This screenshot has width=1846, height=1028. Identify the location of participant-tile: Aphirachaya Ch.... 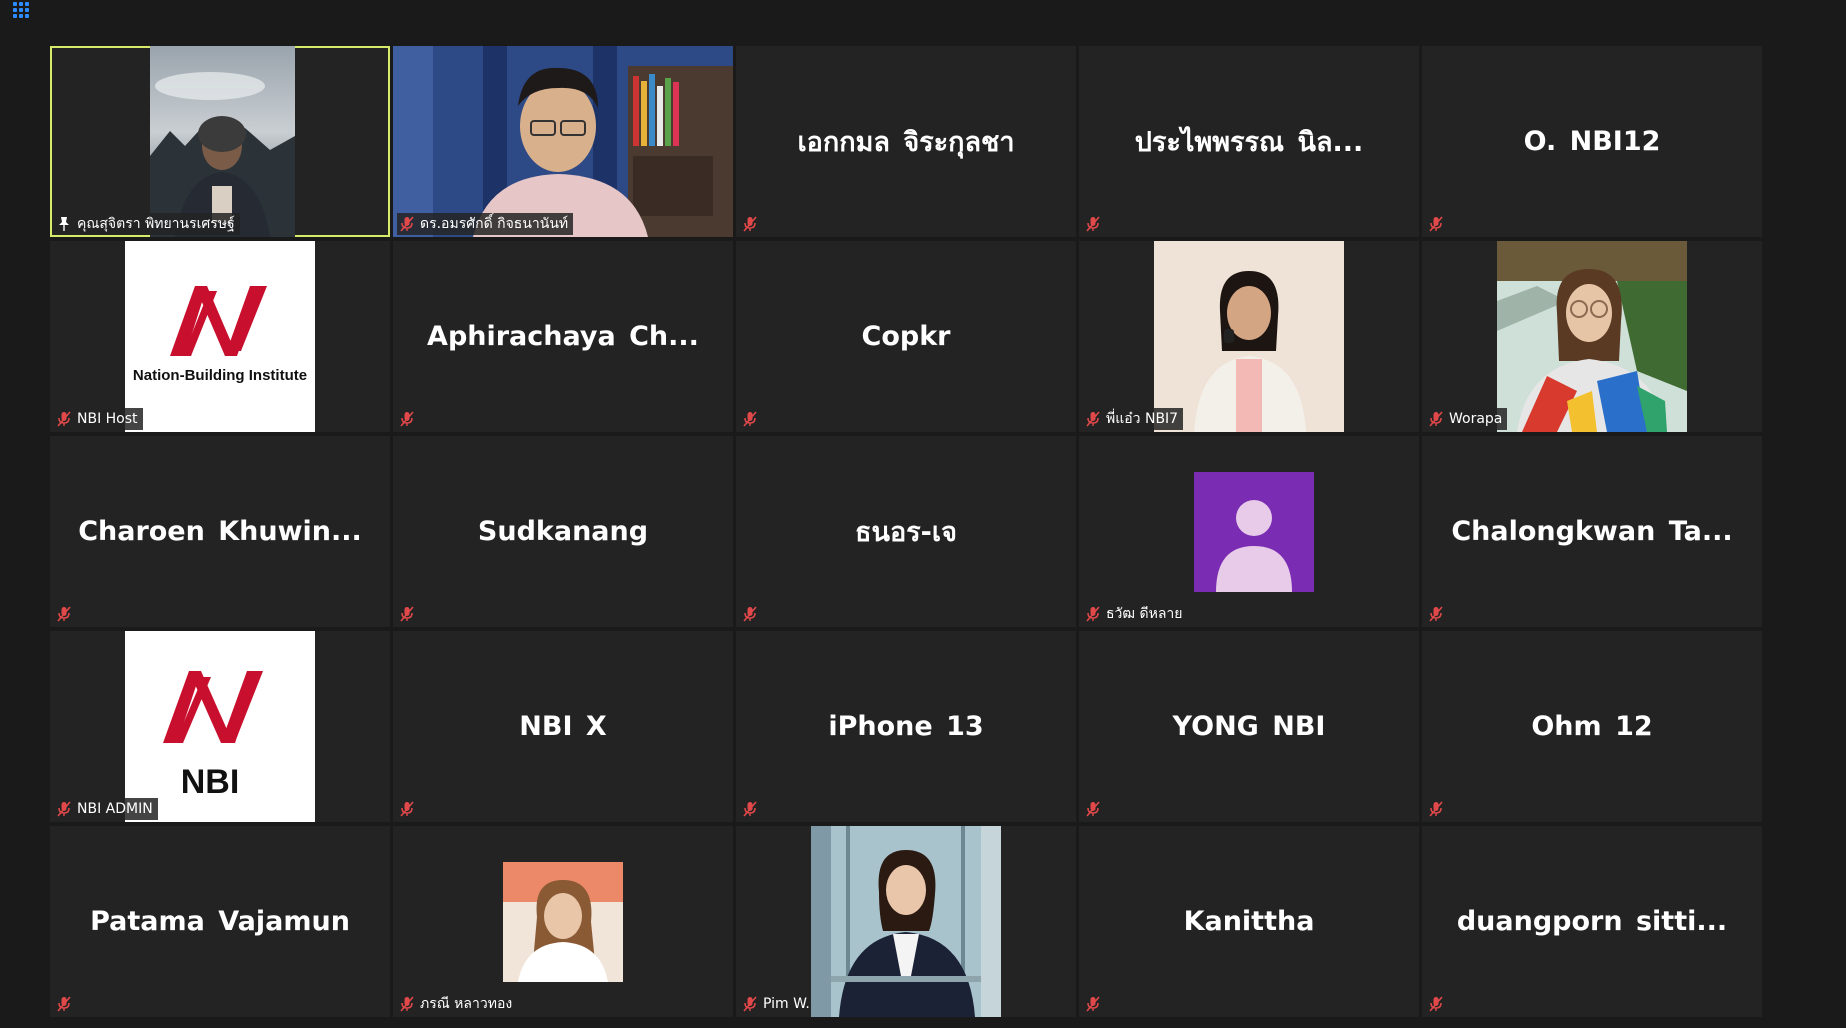
(563, 336).